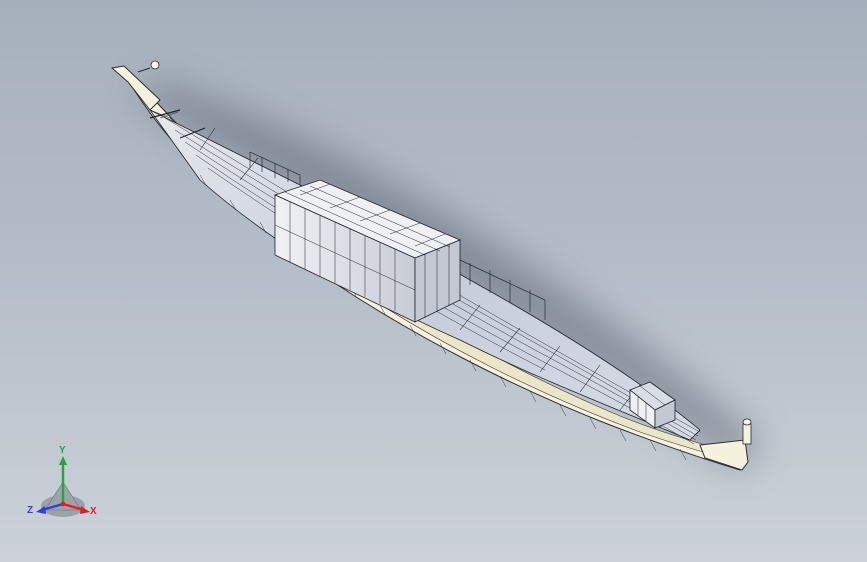 This screenshot has width=867, height=562. Describe the element at coordinates (747, 422) in the screenshot. I see `stern-finial` at that location.